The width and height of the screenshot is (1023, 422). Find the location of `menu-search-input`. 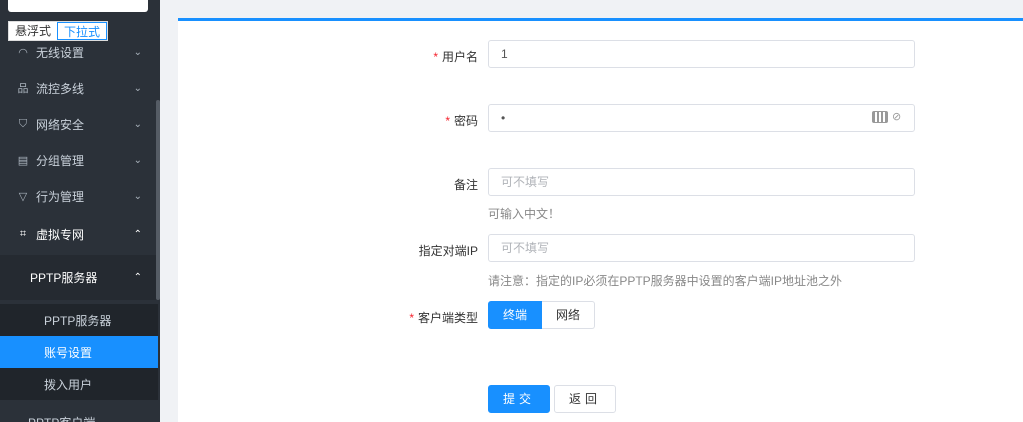

menu-search-input is located at coordinates (78, 6).